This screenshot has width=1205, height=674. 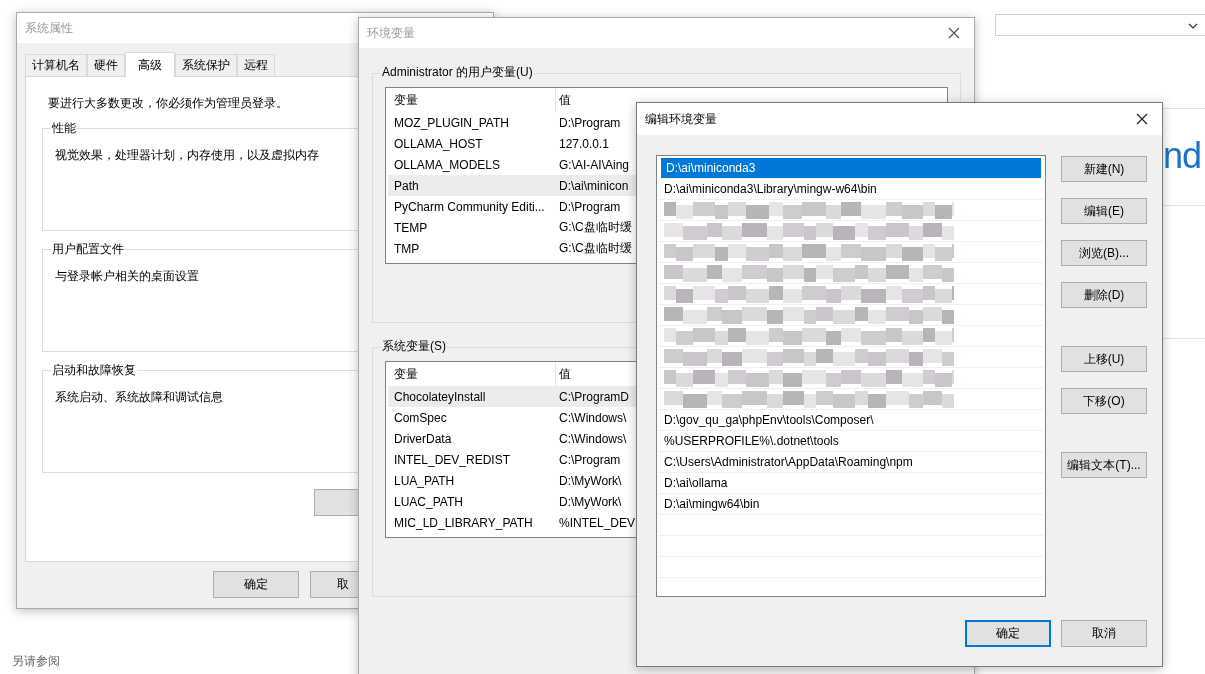 I want to click on tab: 高级, so click(x=150, y=64).